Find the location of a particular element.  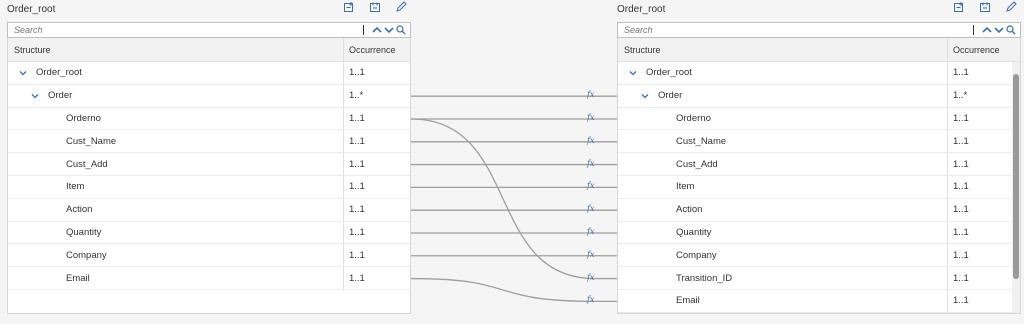

source-toolbar is located at coordinates (375, 7).